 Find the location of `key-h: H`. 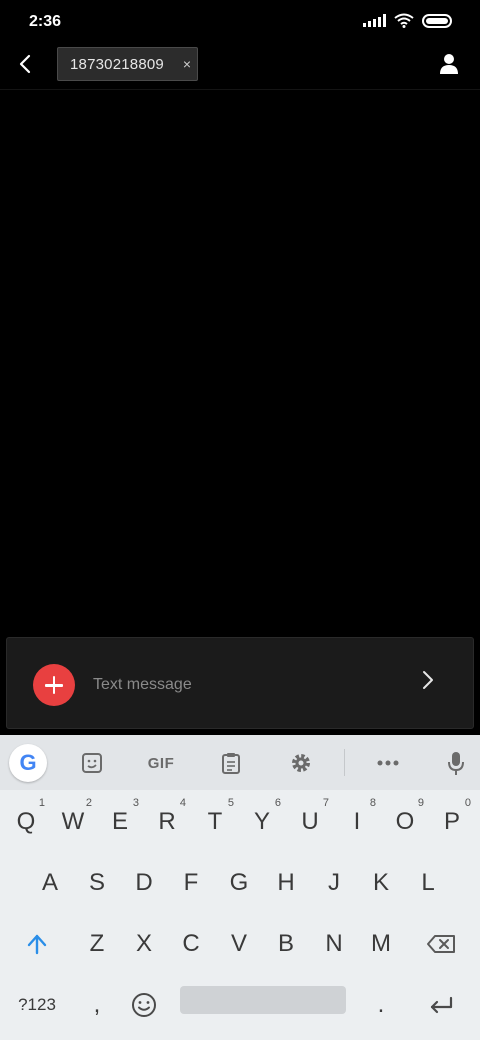

key-h: H is located at coordinates (286, 883).